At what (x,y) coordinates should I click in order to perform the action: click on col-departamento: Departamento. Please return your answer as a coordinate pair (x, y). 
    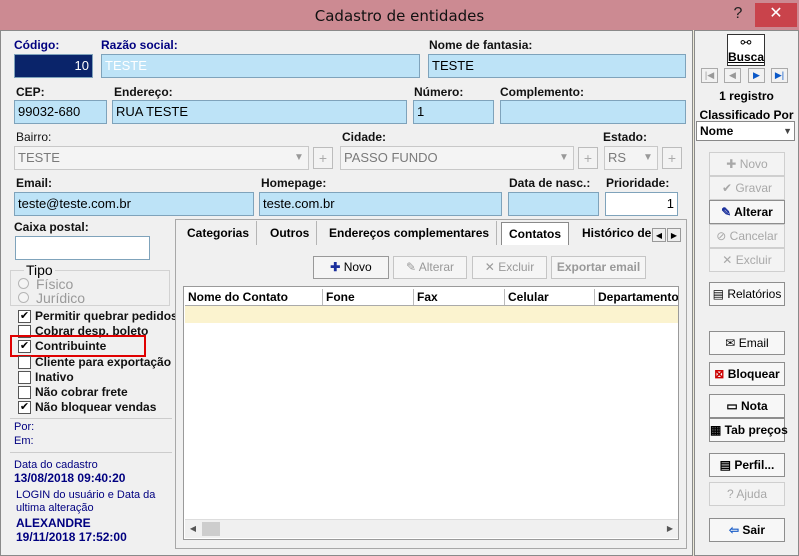
    Looking at the image, I should click on (636, 297).